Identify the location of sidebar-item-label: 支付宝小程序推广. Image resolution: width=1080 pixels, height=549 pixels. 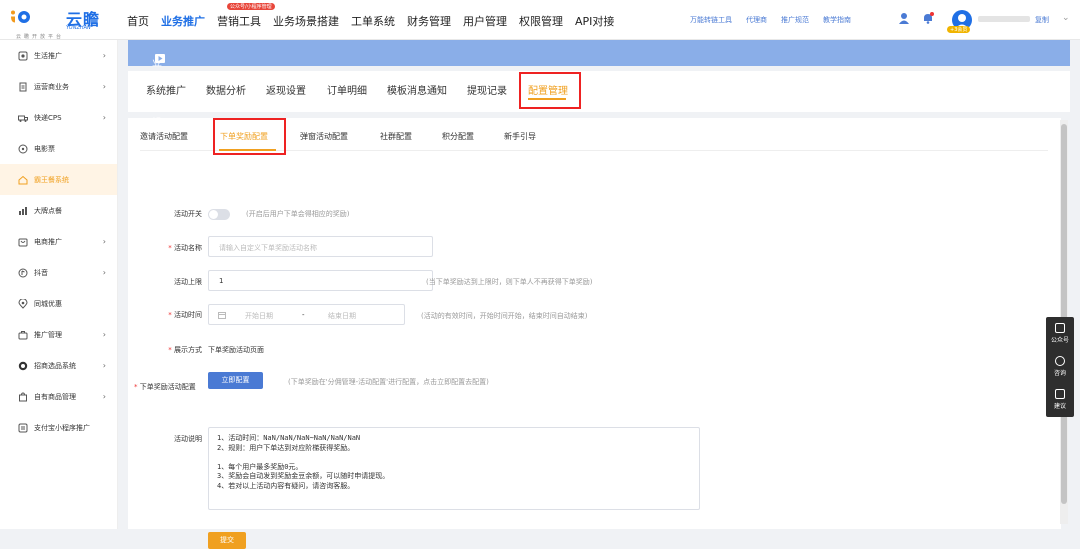
(62, 427).